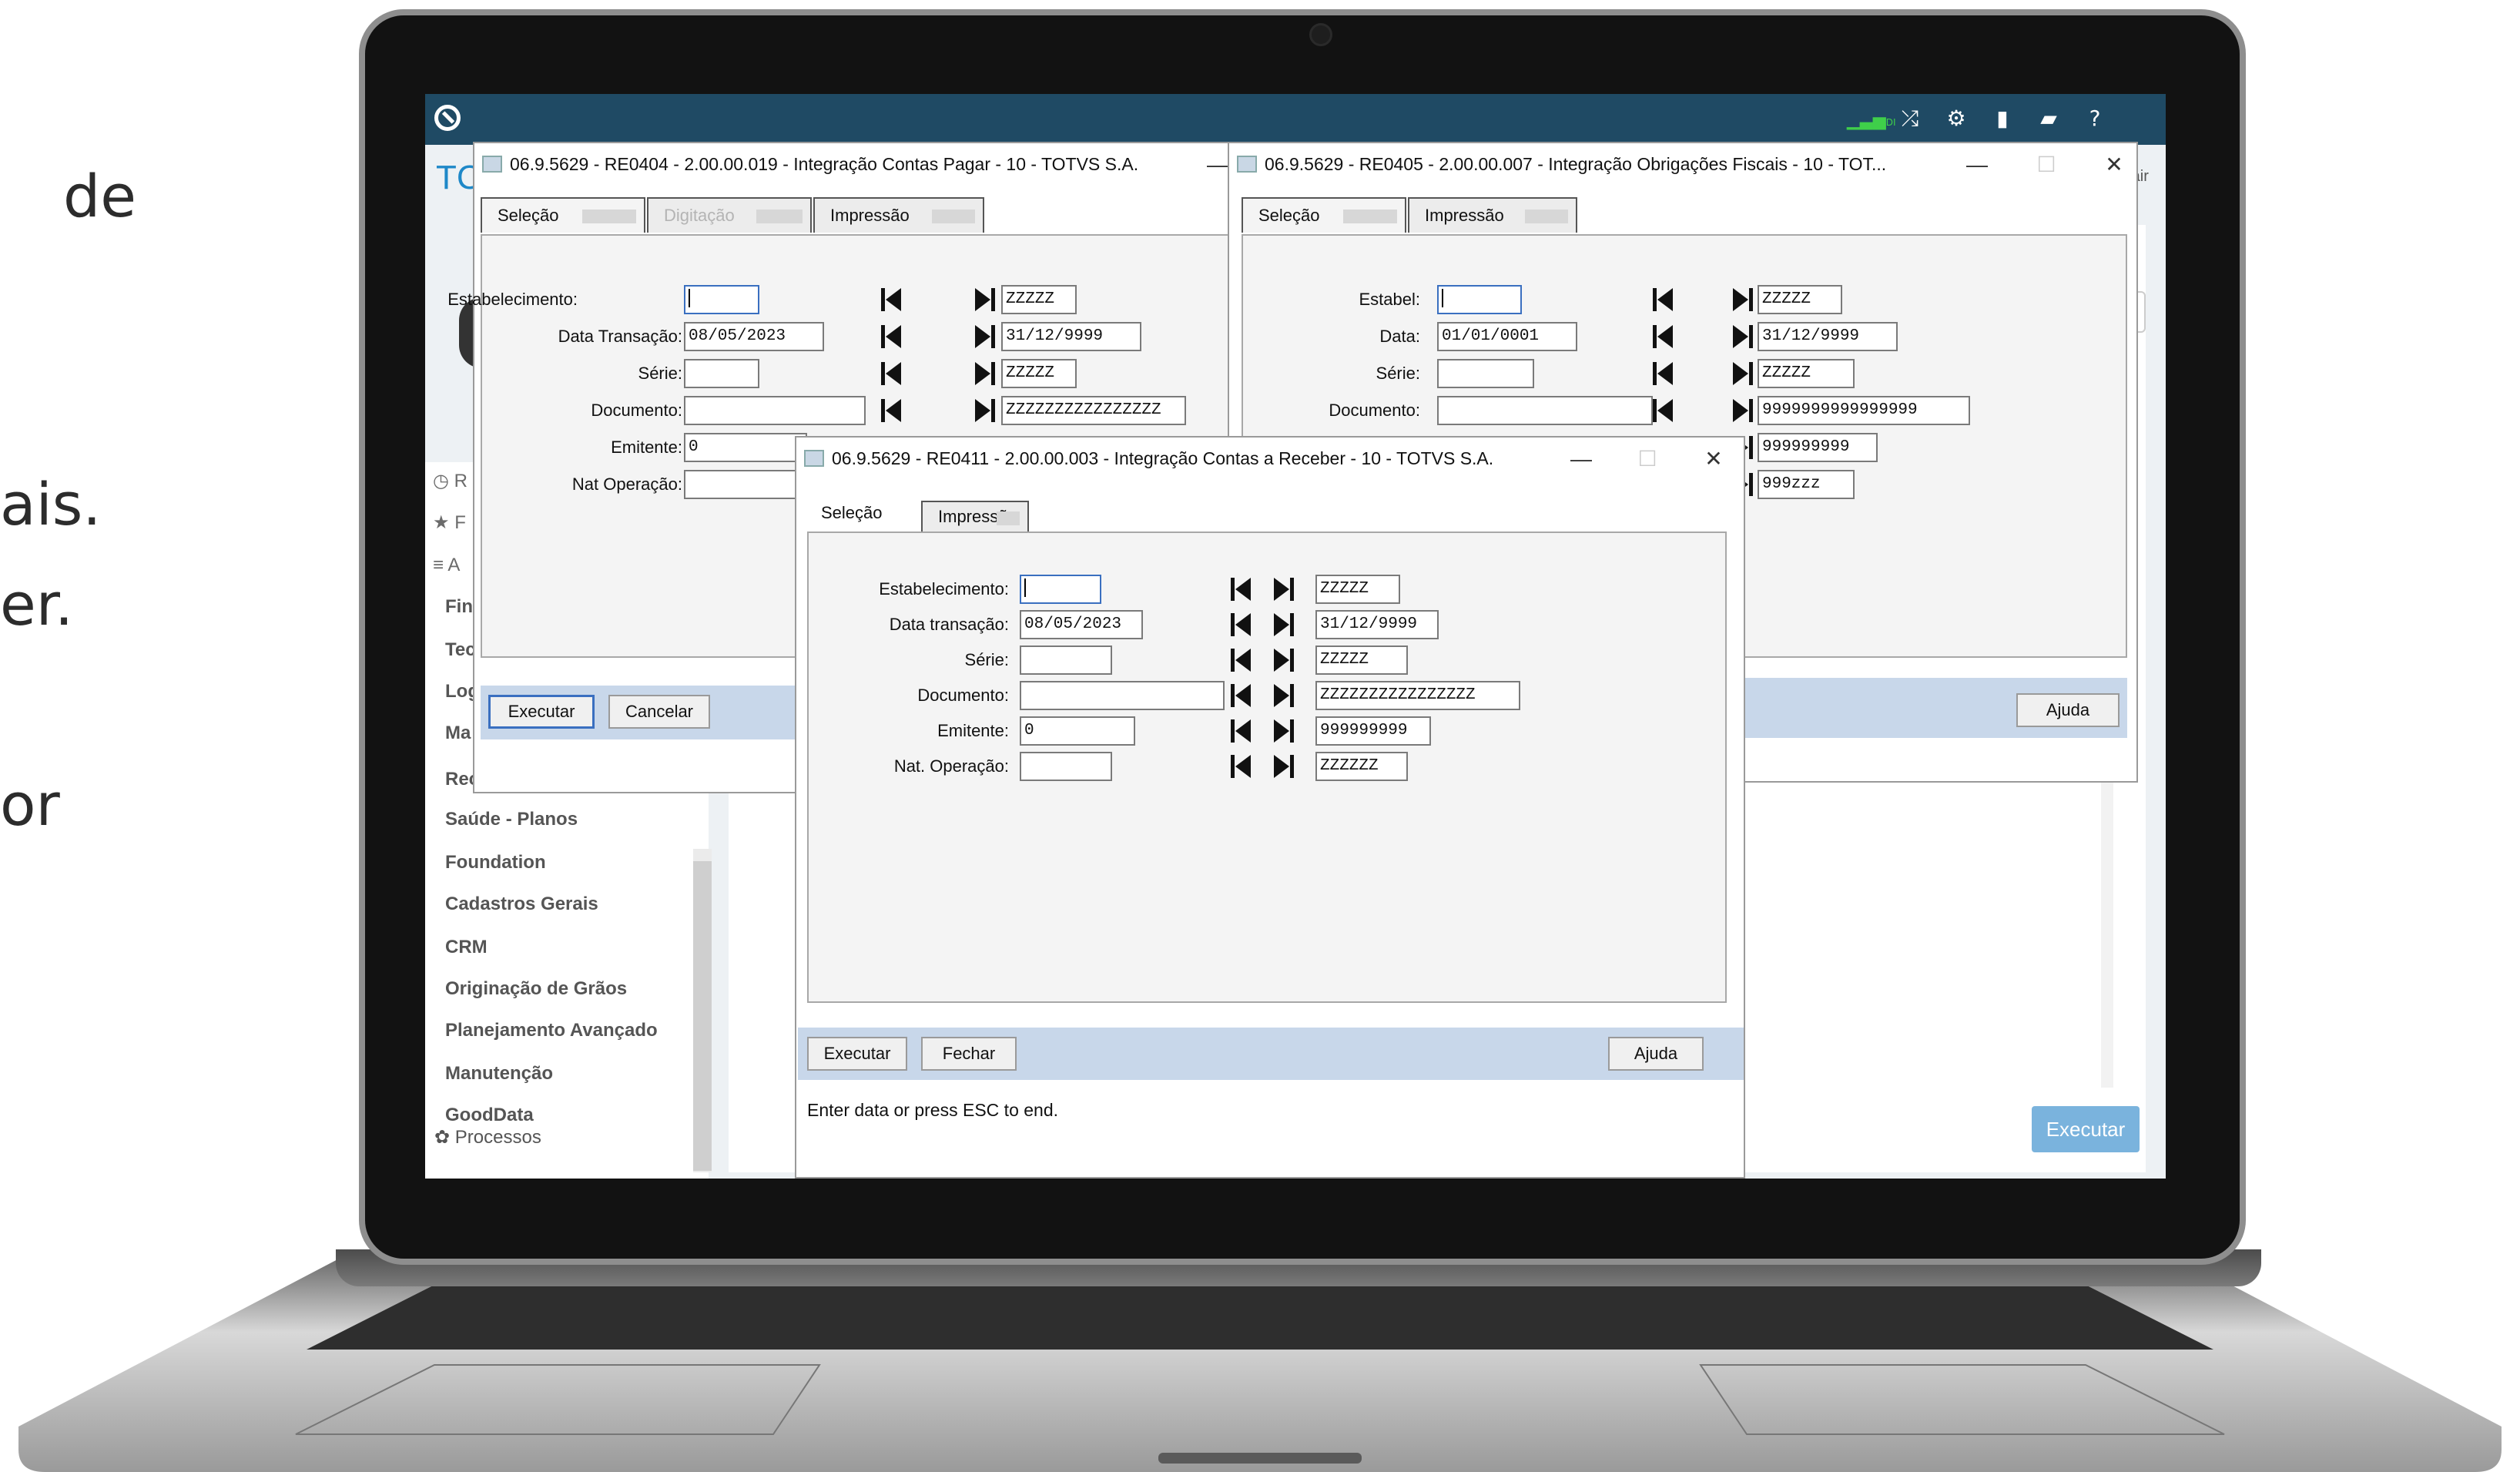 This screenshot has width=2520, height=1472. Describe the element at coordinates (1362, 766) in the screenshot. I see `nat-operacao-to-input: ZZZZZZ` at that location.